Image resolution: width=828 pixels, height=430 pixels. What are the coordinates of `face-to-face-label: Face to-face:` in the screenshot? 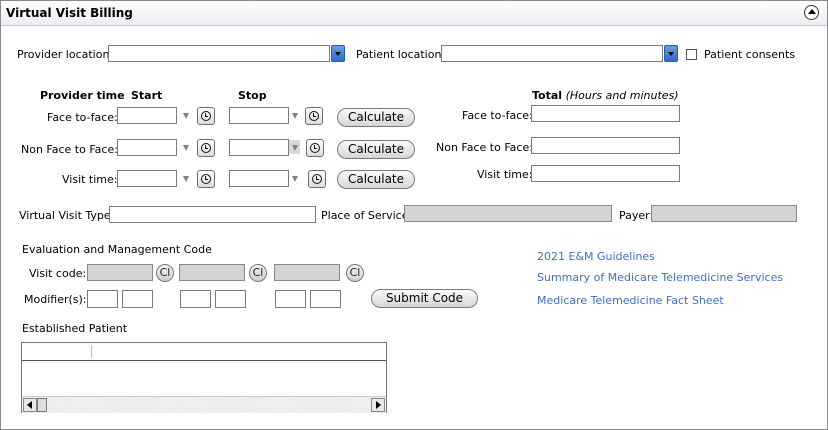 It's located at (82, 117).